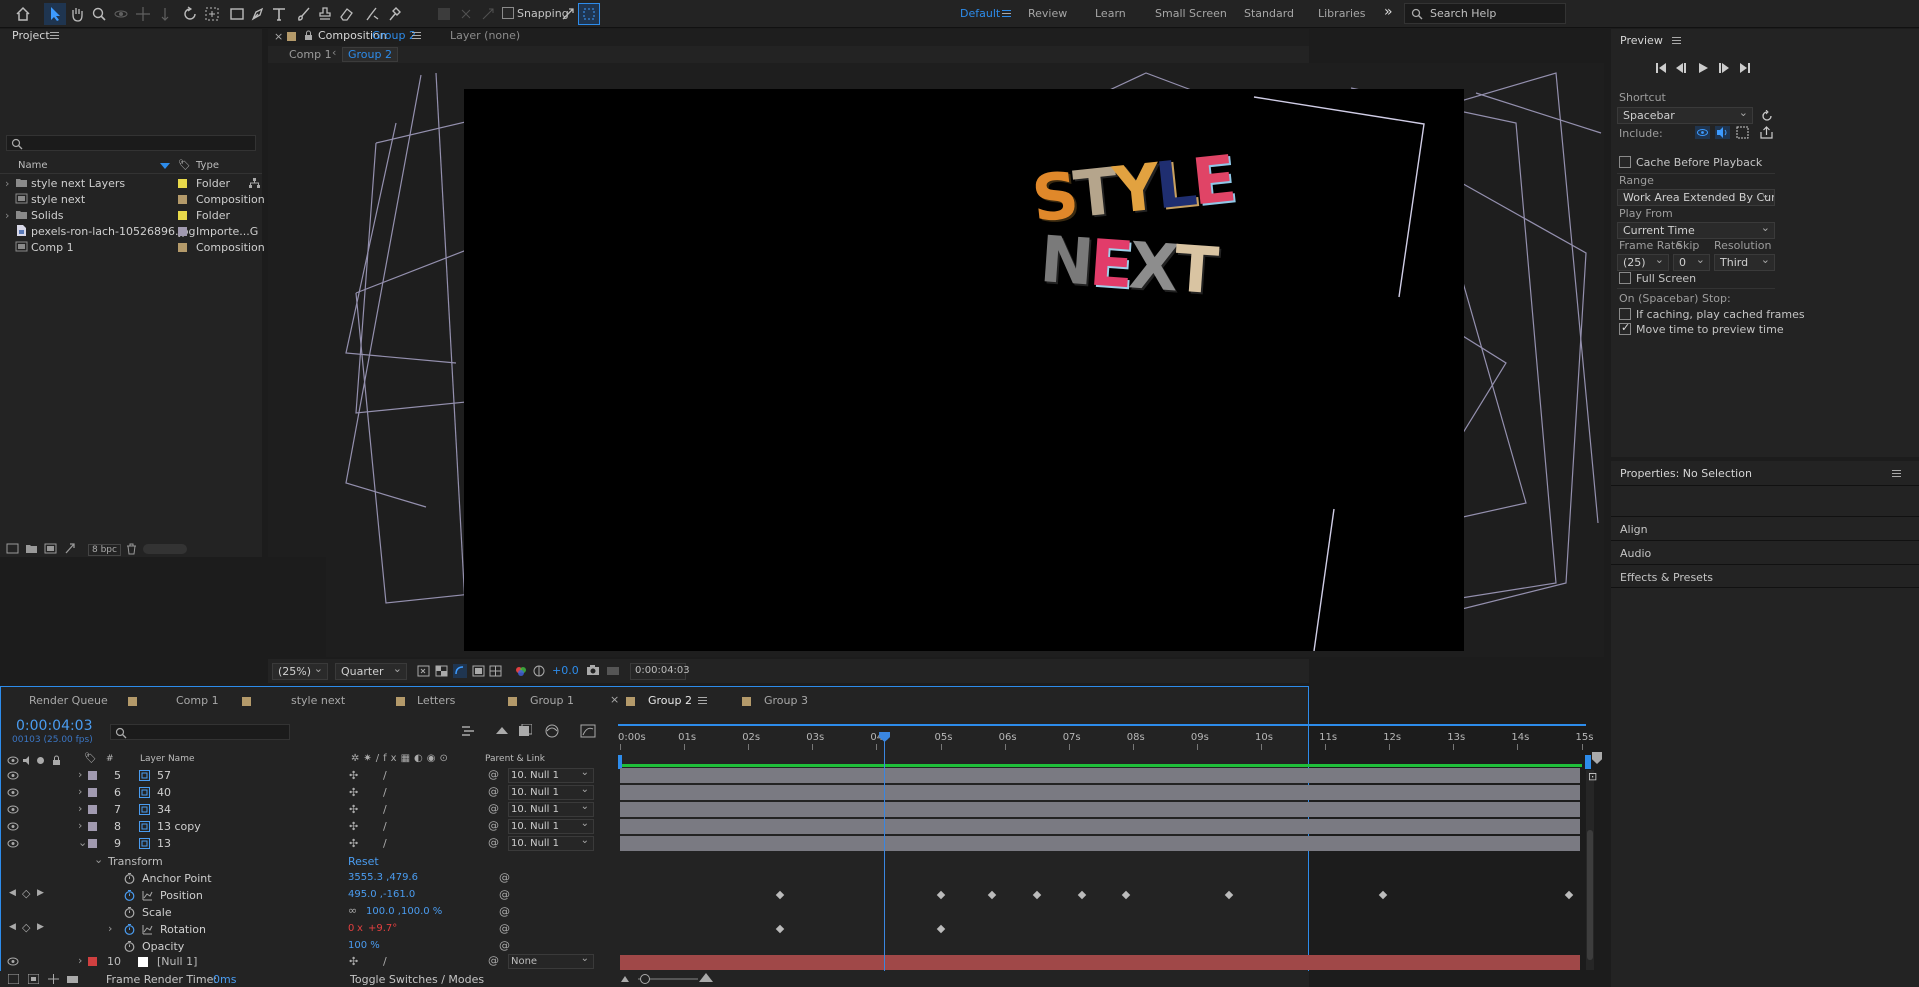  Describe the element at coordinates (165, 14) in the screenshot. I see `dolly-camera-icon` at that location.